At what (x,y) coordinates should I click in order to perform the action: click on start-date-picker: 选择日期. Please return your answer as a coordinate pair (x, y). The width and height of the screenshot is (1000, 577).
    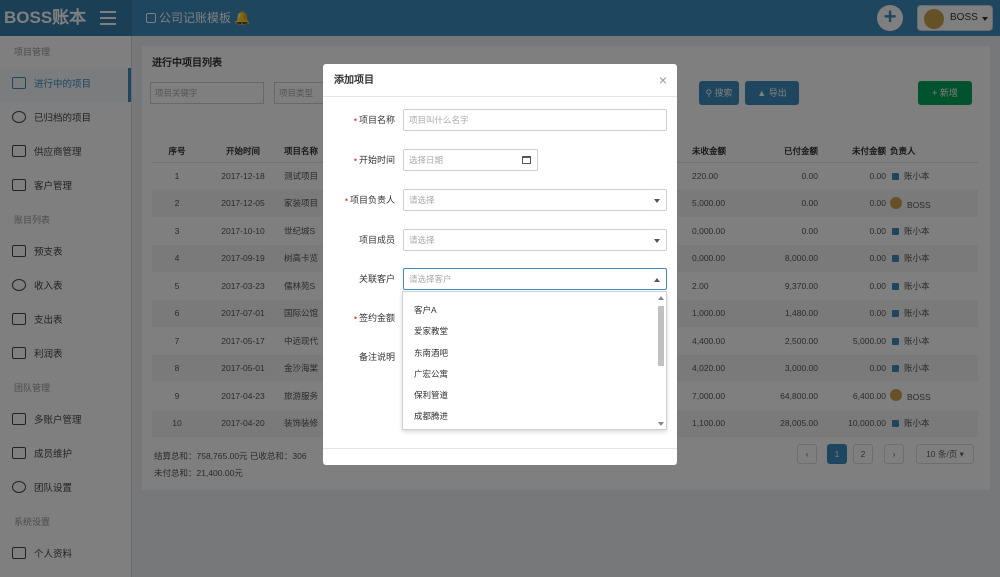
    Looking at the image, I should click on (470, 160).